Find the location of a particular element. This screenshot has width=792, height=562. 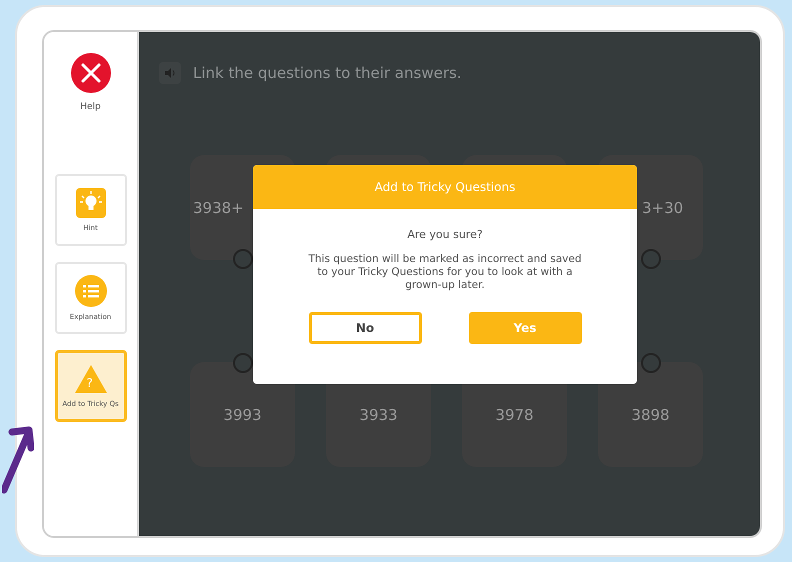

answer-text: 3933 is located at coordinates (378, 415).